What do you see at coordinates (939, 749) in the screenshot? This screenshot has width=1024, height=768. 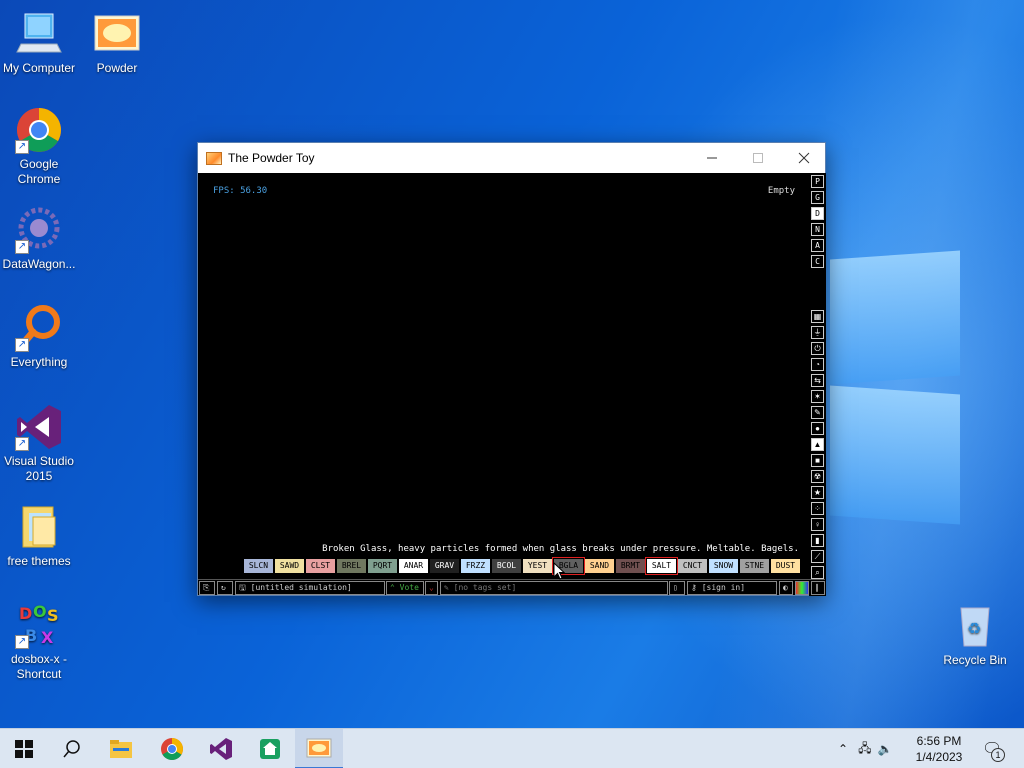 I see `taskbar-clock: 6:56 PM 1/4/2023` at bounding box center [939, 749].